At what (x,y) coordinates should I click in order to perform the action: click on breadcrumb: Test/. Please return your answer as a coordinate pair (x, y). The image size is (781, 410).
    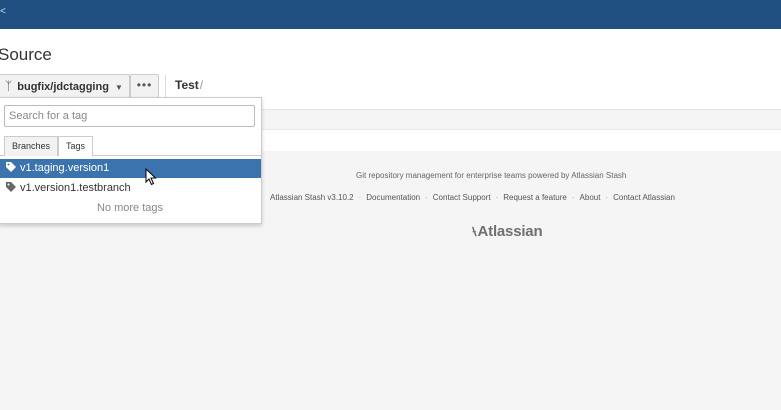
    Looking at the image, I should click on (189, 85).